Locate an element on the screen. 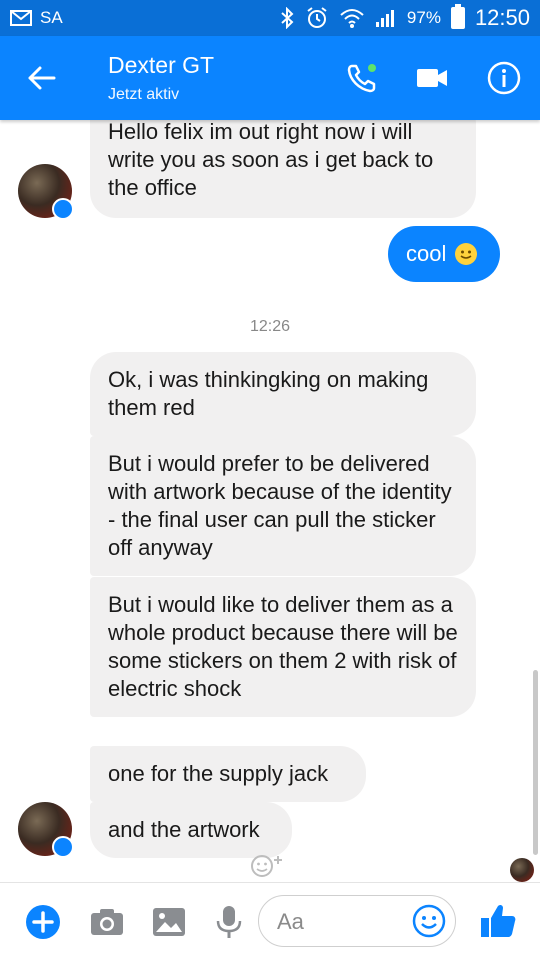 The width and height of the screenshot is (540, 961). add-plus-icon is located at coordinates (43, 922).